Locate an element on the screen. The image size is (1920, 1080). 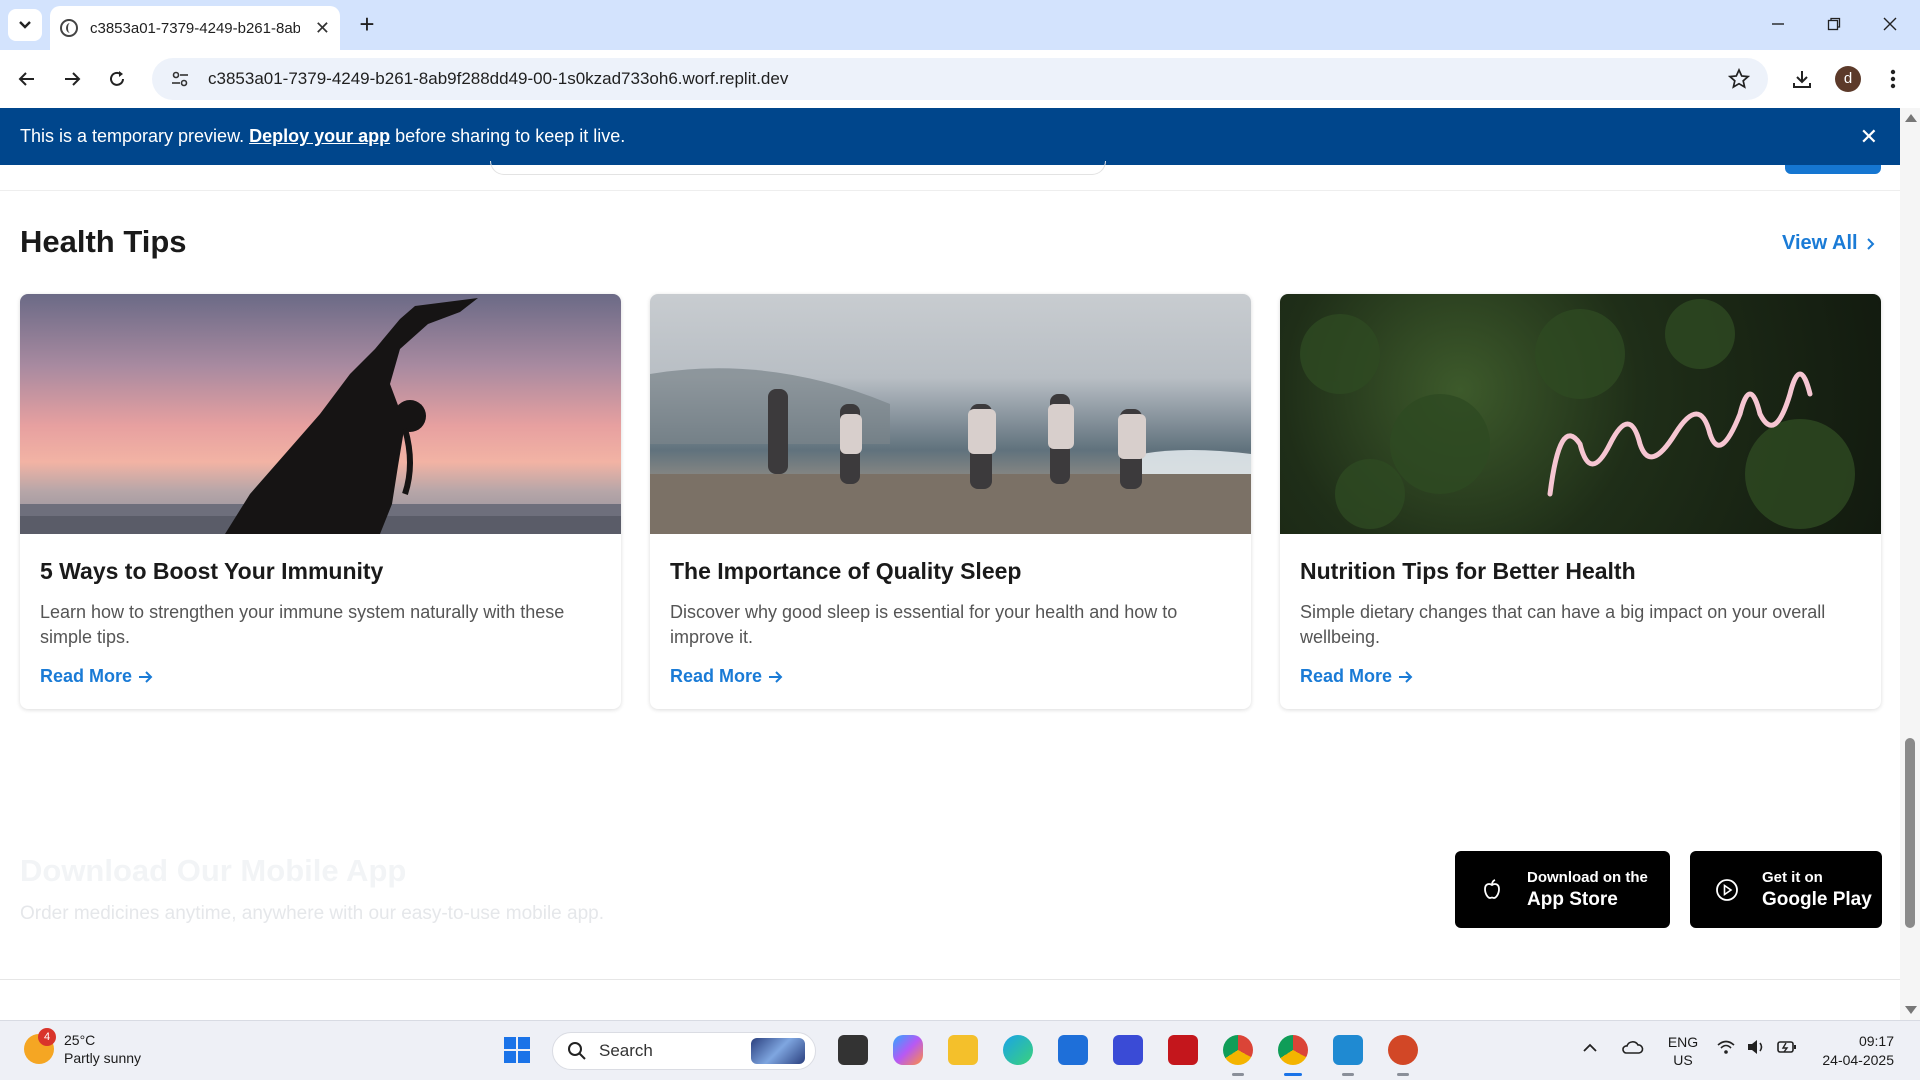
minimize-button is located at coordinates (1778, 24).